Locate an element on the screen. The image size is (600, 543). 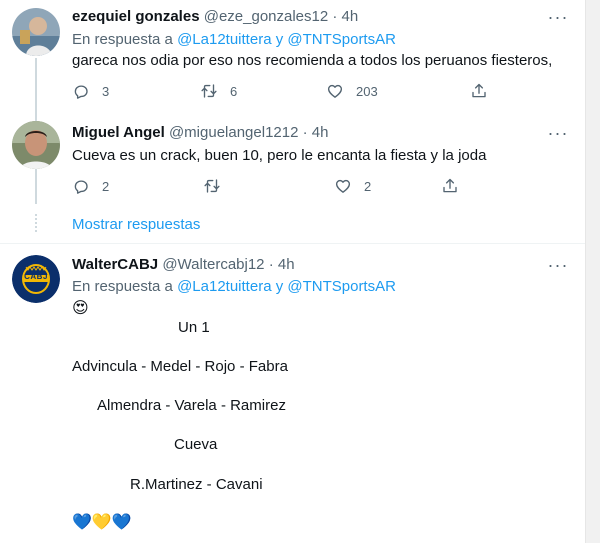
thread-dots is located at coordinates (36, 224).